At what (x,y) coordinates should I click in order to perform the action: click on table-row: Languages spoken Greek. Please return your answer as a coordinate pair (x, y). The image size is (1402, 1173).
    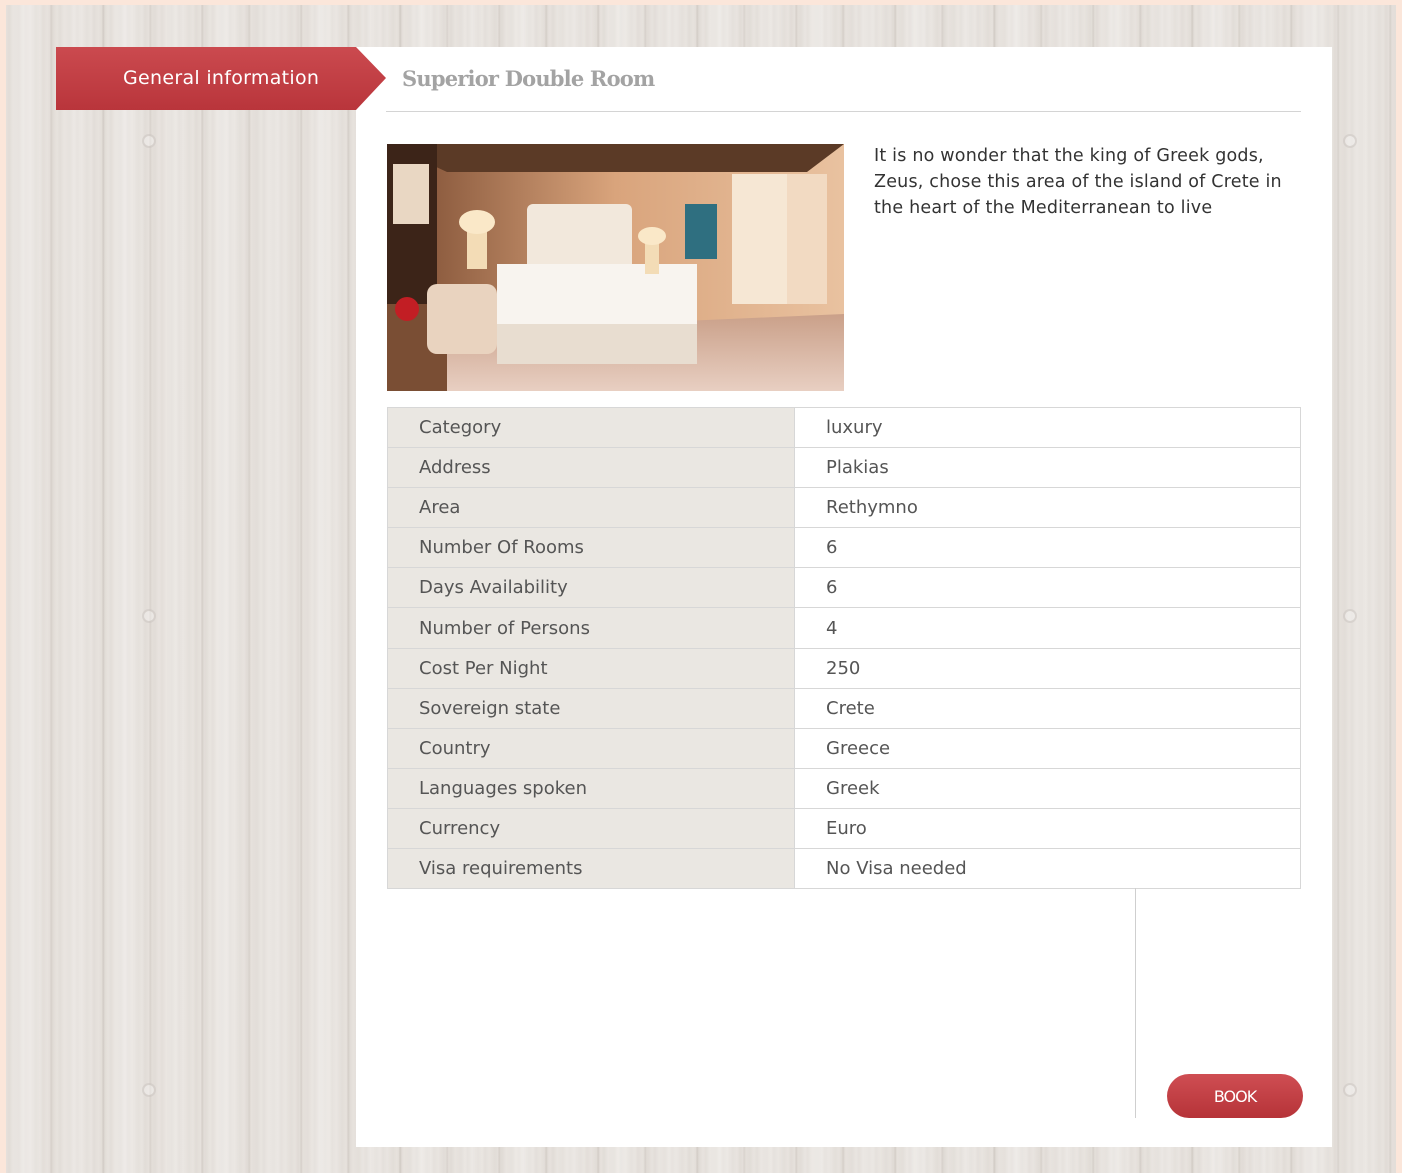
    Looking at the image, I should click on (844, 788).